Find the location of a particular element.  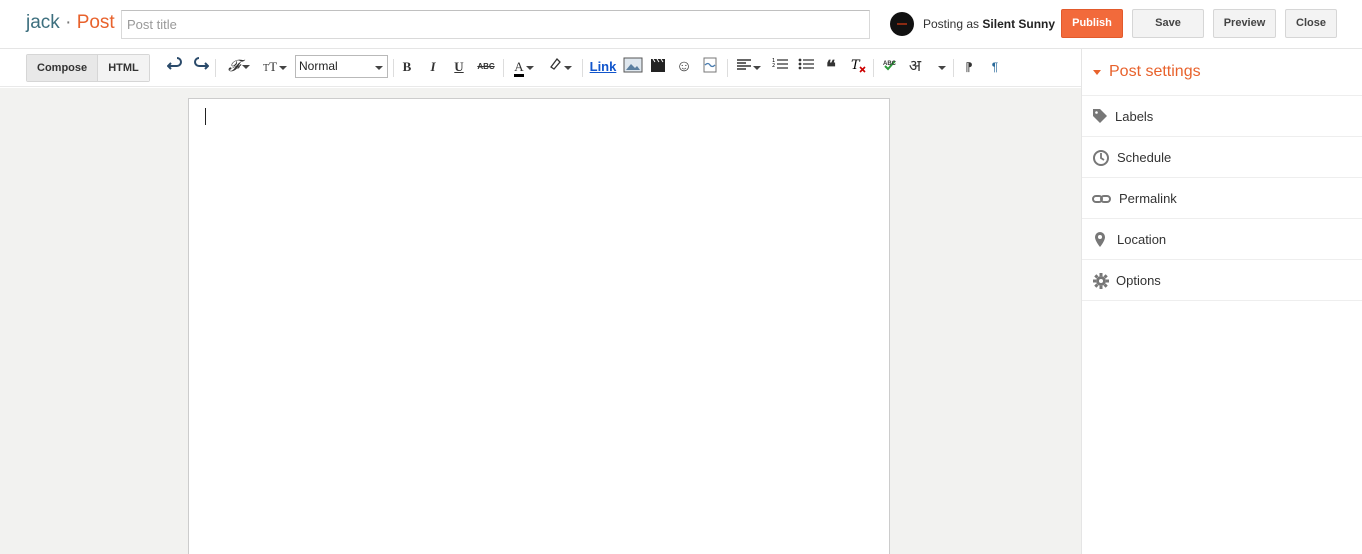

bulleted-list-icon is located at coordinates (806, 67).